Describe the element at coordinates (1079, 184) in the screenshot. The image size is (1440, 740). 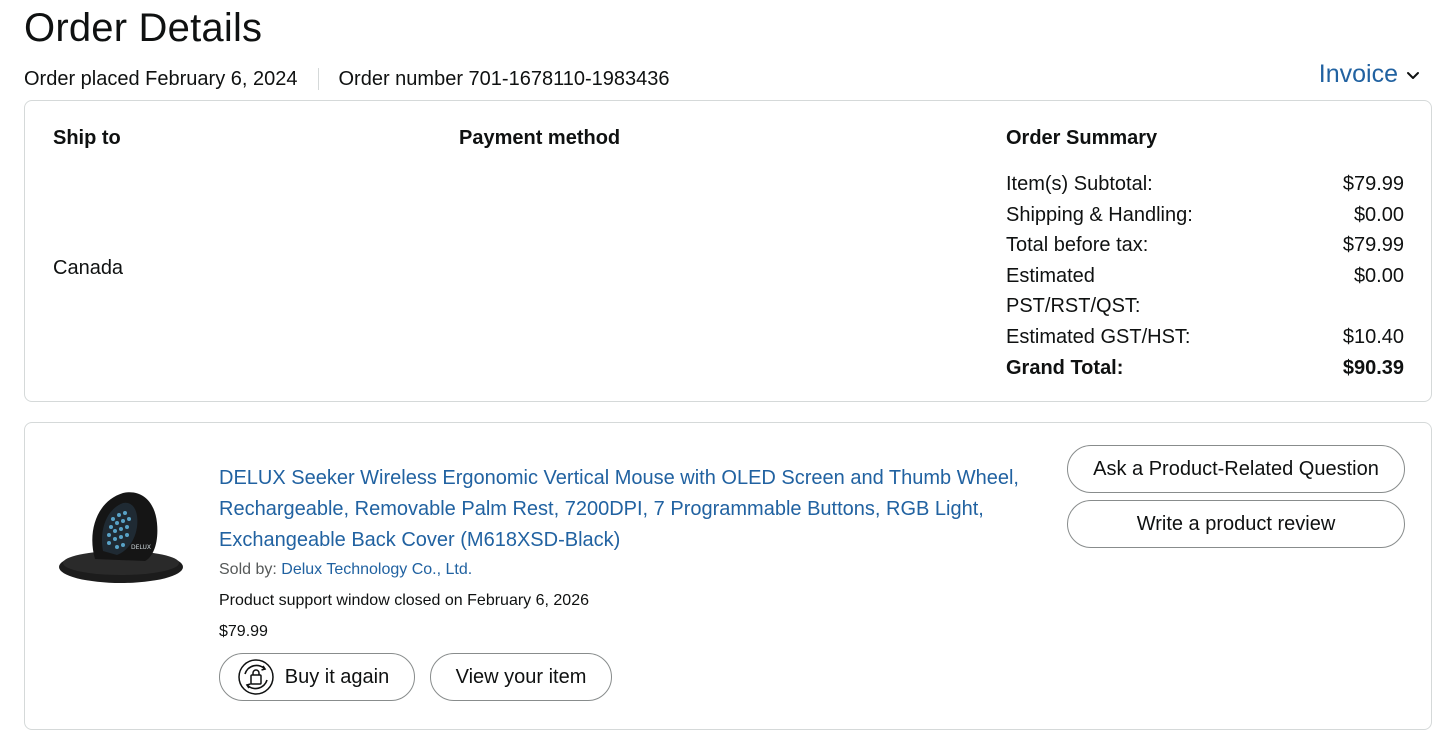
I see `summary-label: Item(s) Subtotal:` at that location.